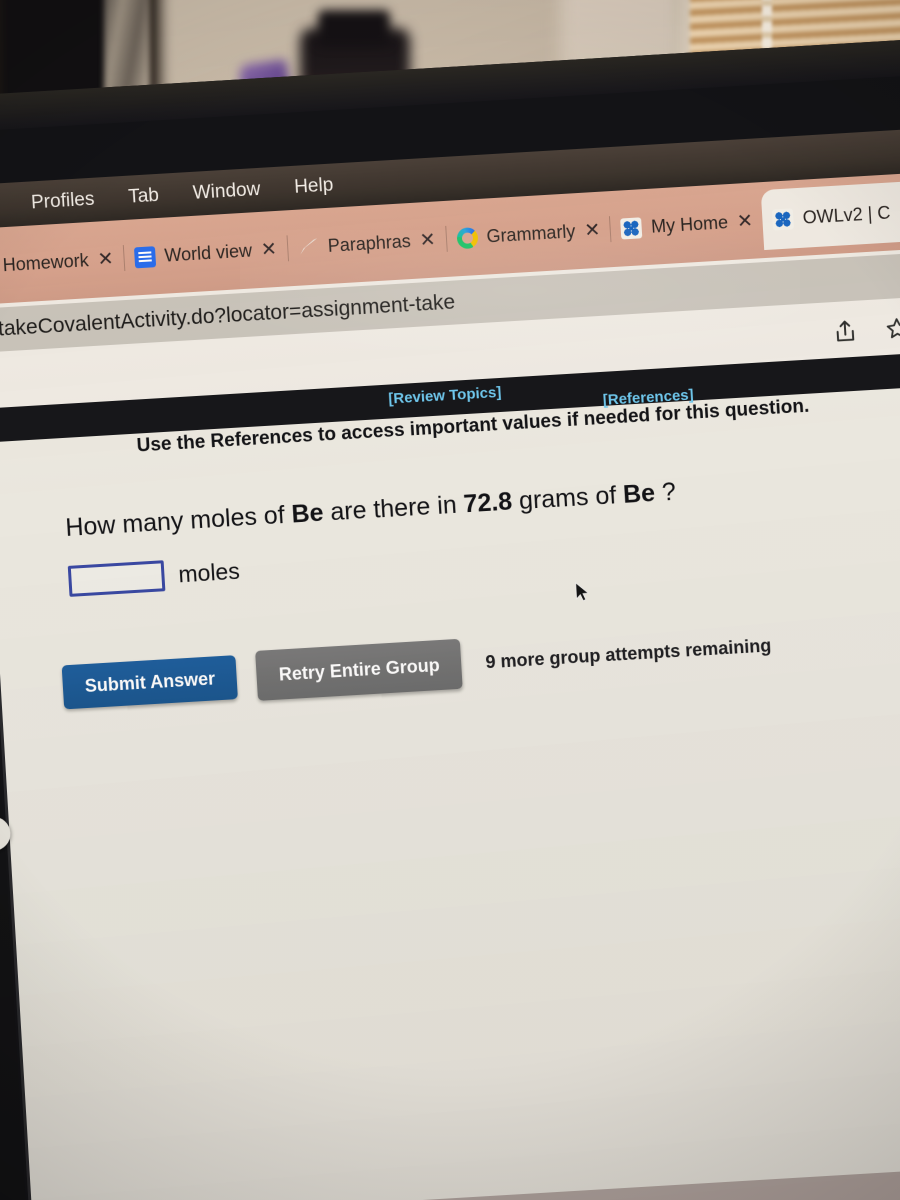 This screenshot has height=1200, width=900. I want to click on quillbot-icon, so click(308, 247).